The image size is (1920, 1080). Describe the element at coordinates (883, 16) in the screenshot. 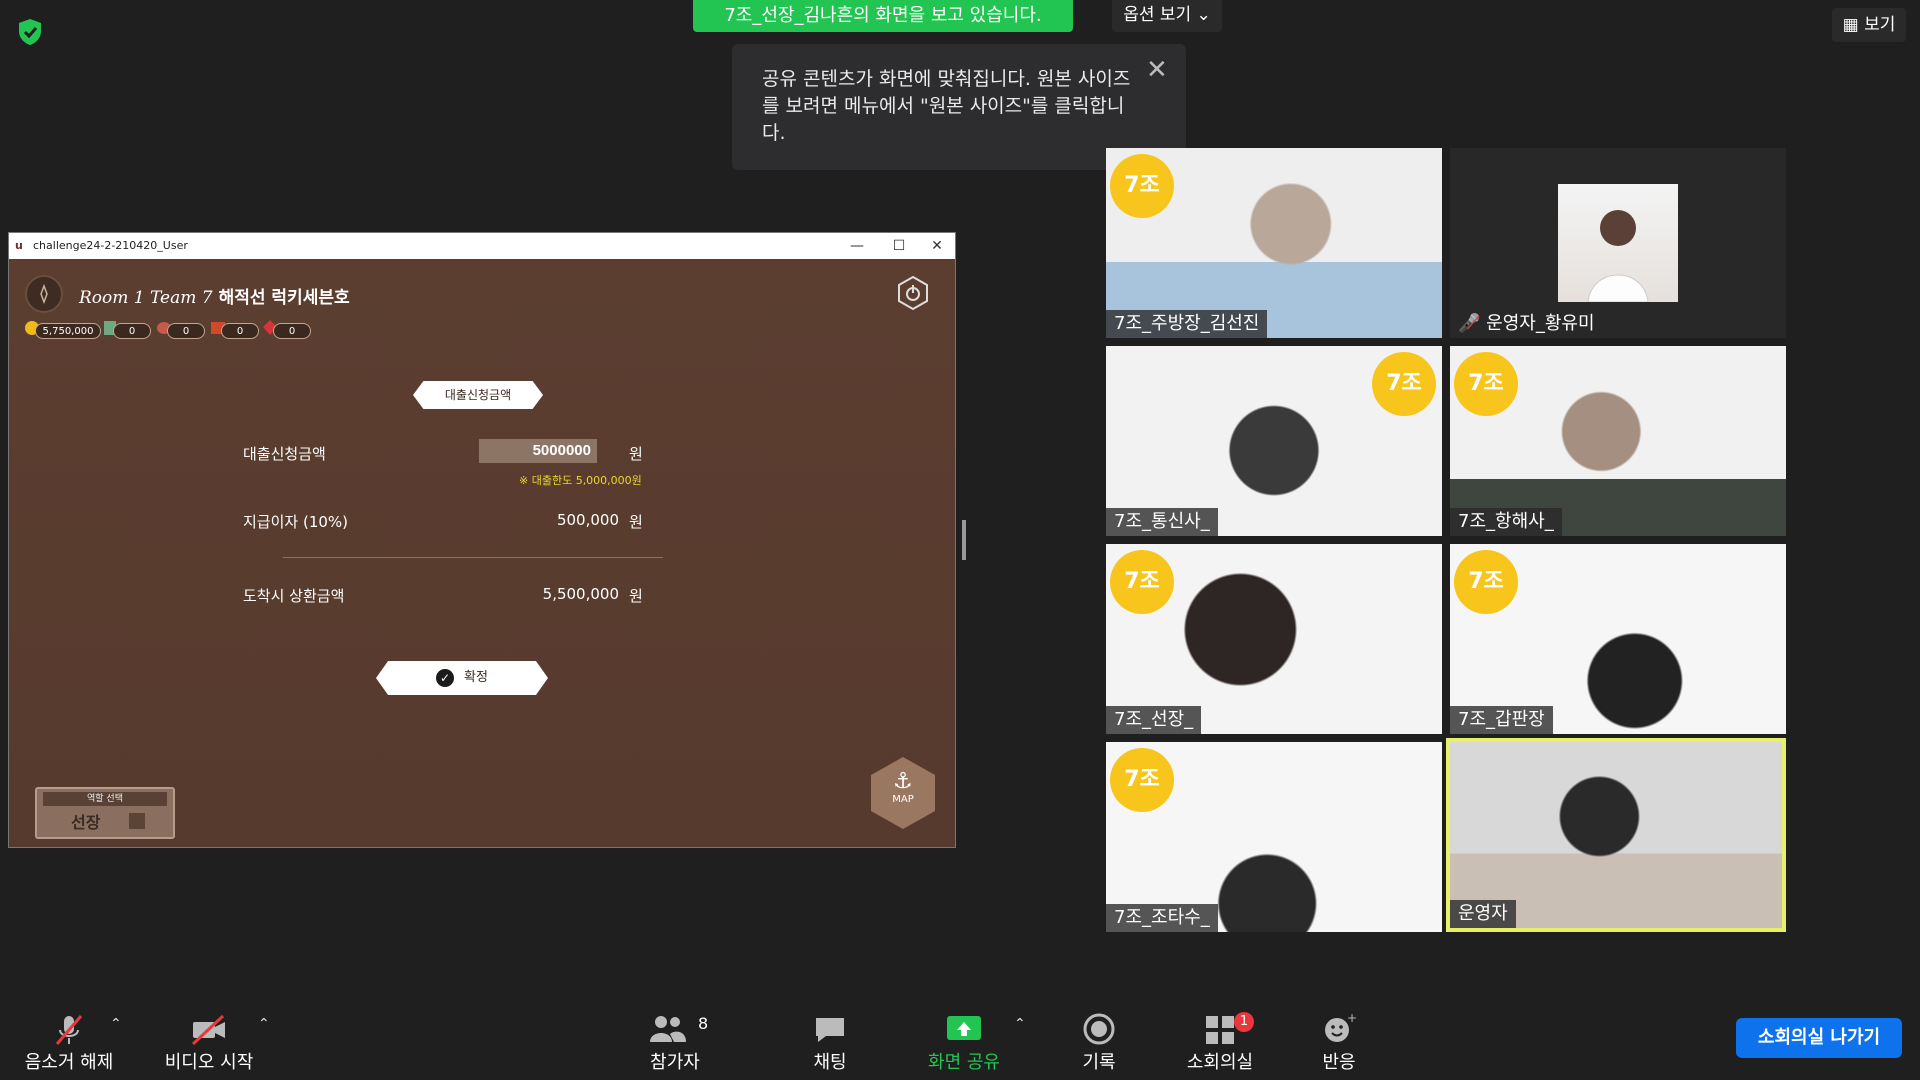

I see `sharing-banner: 7조_선장_김나흔의 화면을 보고 있습니다.` at that location.